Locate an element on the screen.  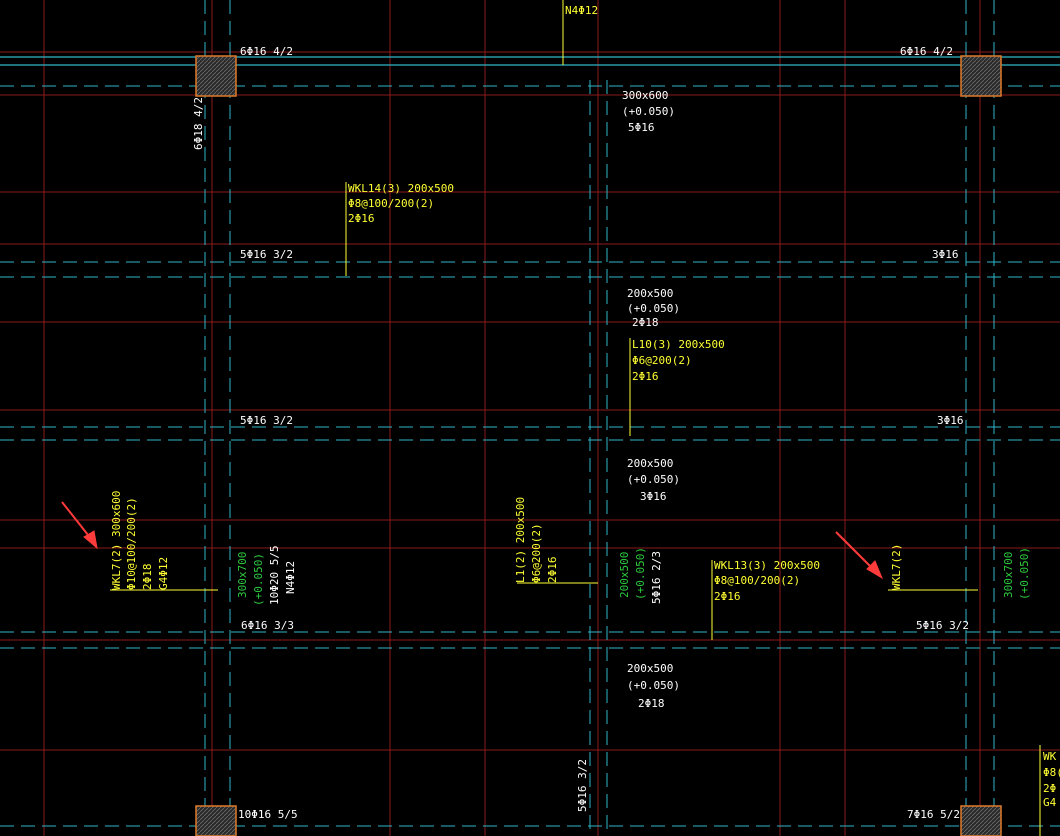
mid-green-size: 200x500 is located at coordinates (624, 575).